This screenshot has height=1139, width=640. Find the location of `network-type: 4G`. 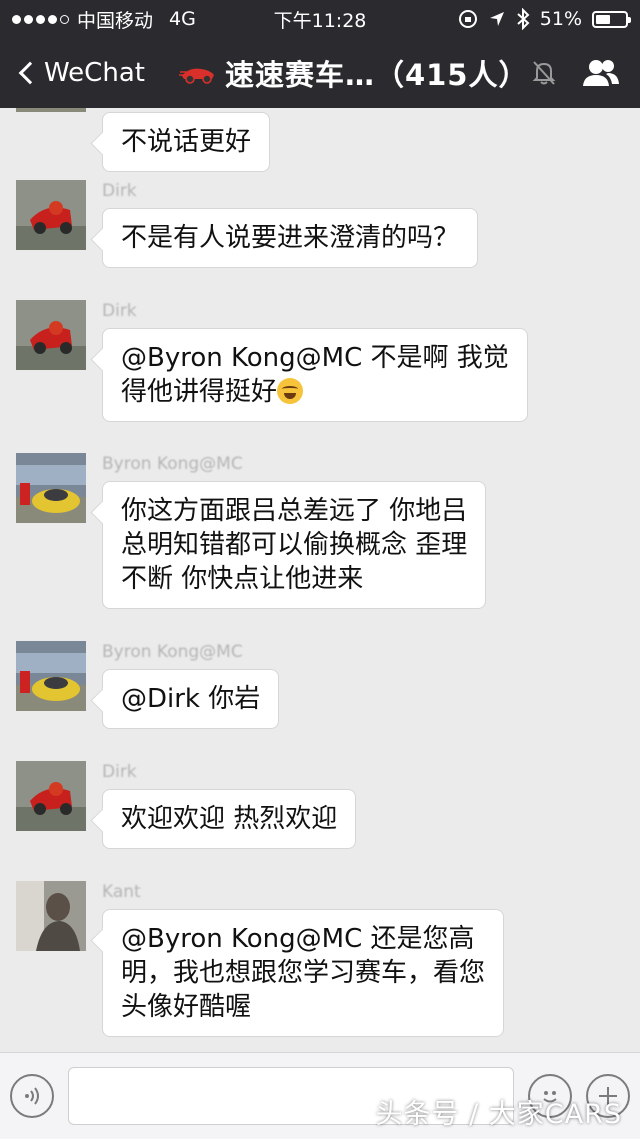

network-type: 4G is located at coordinates (182, 19).